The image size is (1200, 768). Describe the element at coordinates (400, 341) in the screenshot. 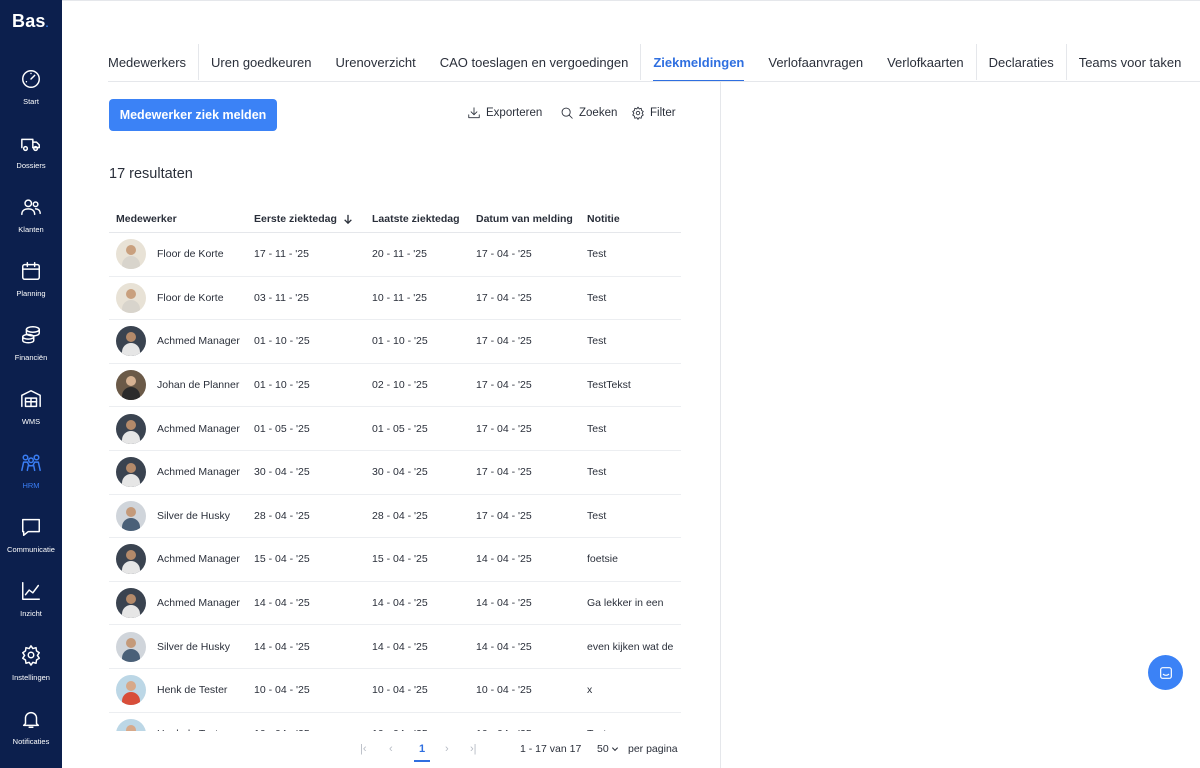

I see `last-sick-day: 01 - 10 - '25` at that location.